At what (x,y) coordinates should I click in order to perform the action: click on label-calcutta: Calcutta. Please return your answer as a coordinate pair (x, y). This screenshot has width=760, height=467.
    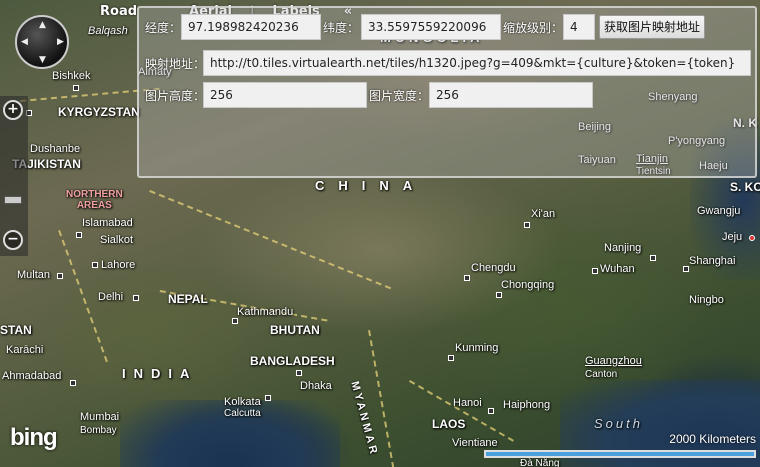
    Looking at the image, I should click on (242, 413).